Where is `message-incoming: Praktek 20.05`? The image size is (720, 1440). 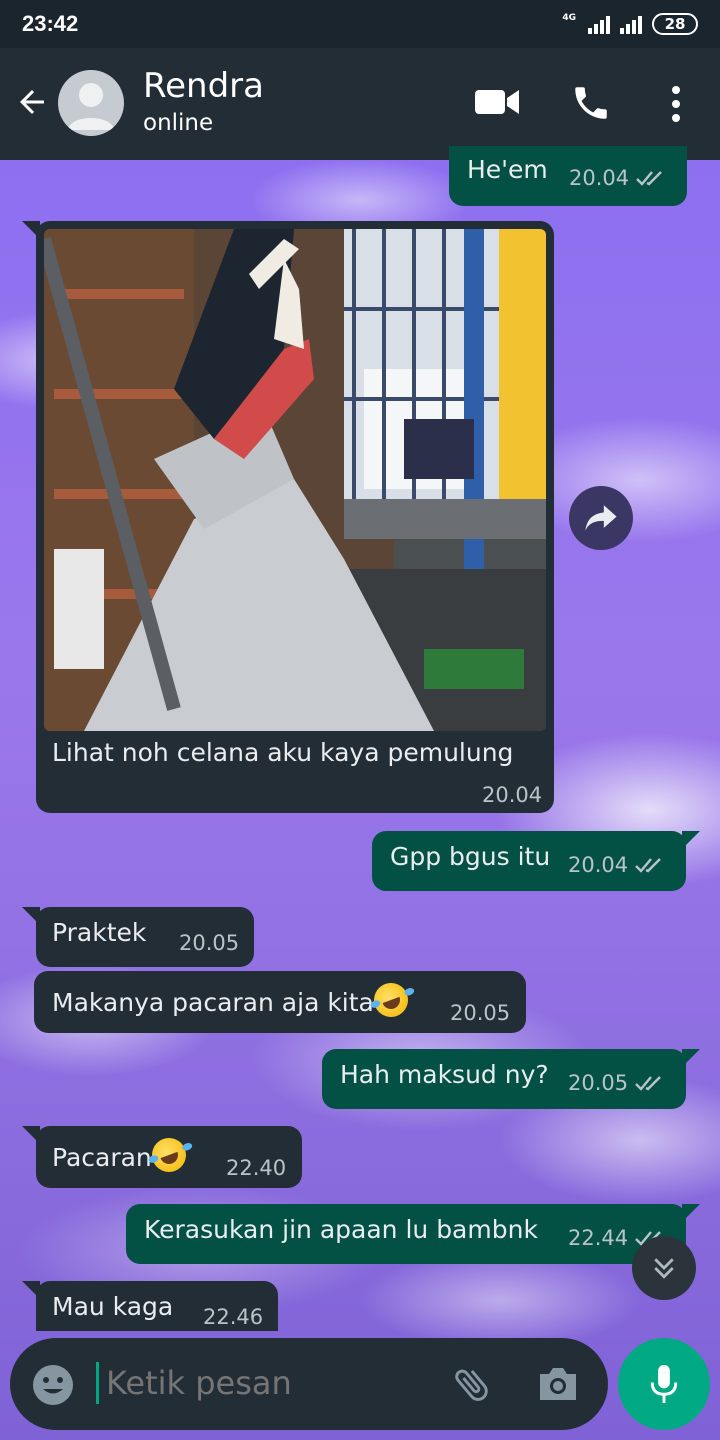 message-incoming: Praktek 20.05 is located at coordinates (138, 937).